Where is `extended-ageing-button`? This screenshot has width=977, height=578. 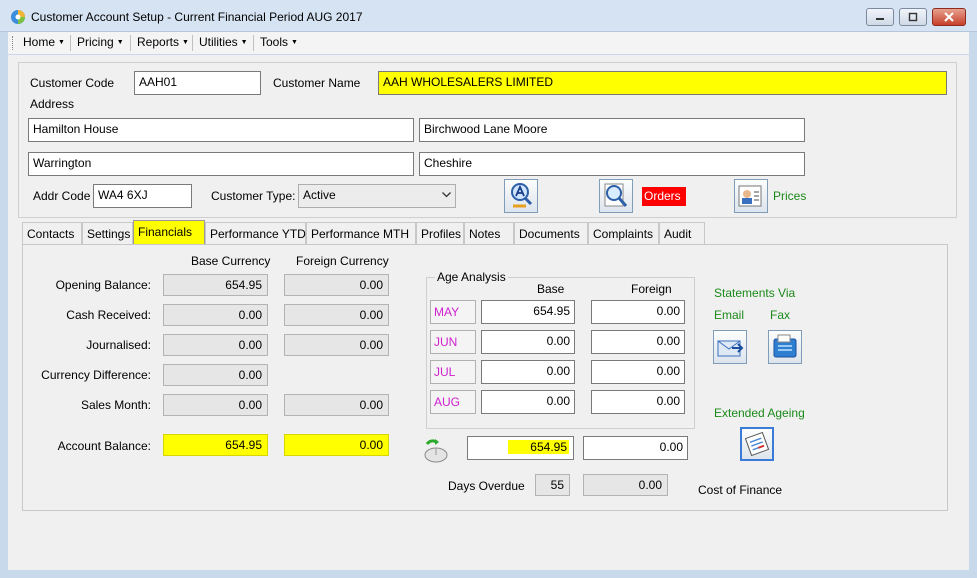
extended-ageing-button is located at coordinates (757, 444).